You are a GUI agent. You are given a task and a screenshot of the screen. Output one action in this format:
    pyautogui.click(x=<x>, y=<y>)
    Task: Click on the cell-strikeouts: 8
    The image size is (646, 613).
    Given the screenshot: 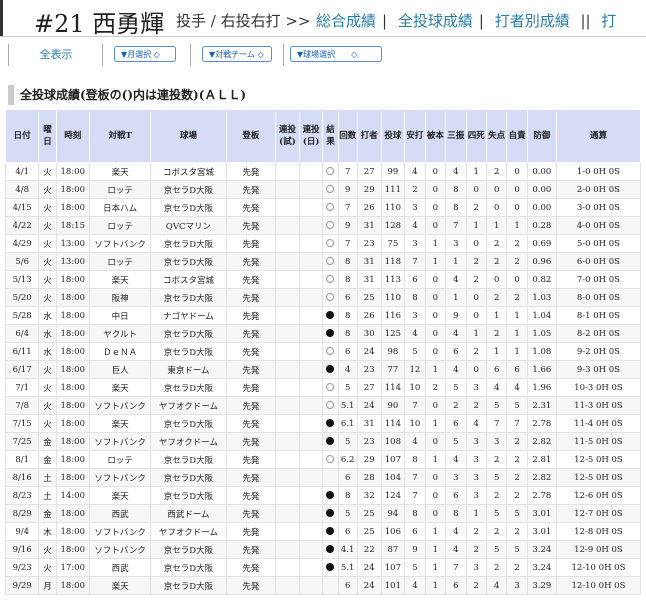 What is the action you would take?
    pyautogui.click(x=456, y=189)
    